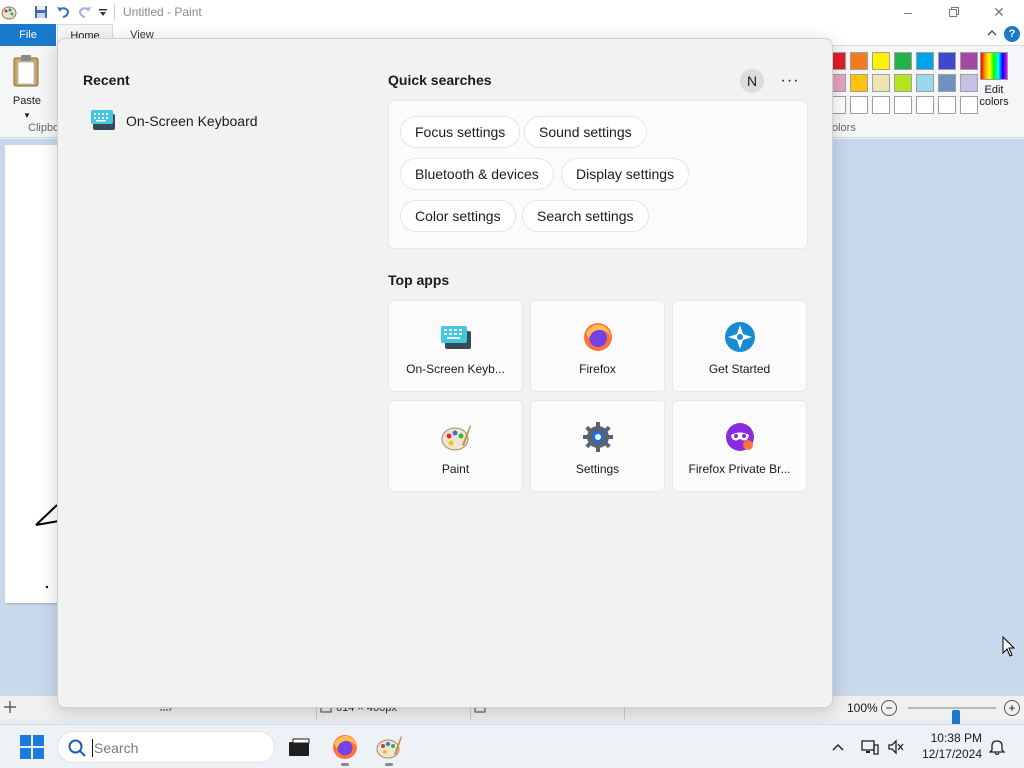 The image size is (1024, 768). Describe the element at coordinates (997, 747) in the screenshot. I see `notification-bell-icon` at that location.